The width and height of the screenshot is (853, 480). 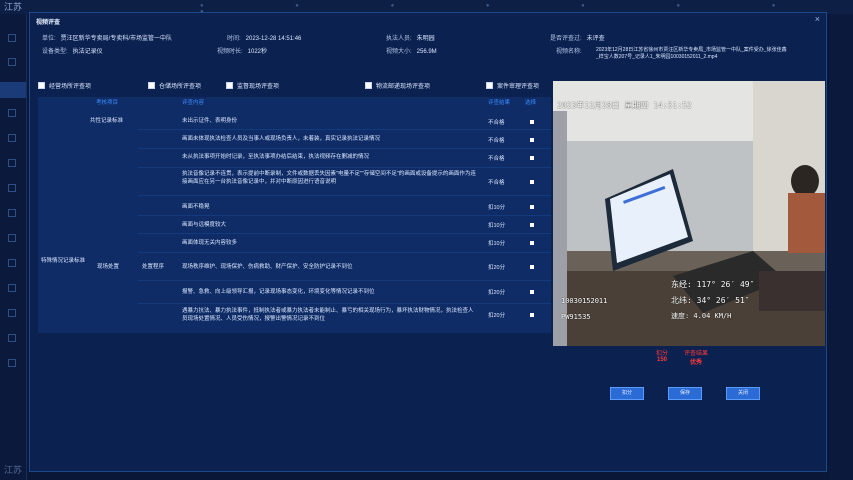 I want to click on sub-onsite: 现场处置, so click(x=108, y=267).